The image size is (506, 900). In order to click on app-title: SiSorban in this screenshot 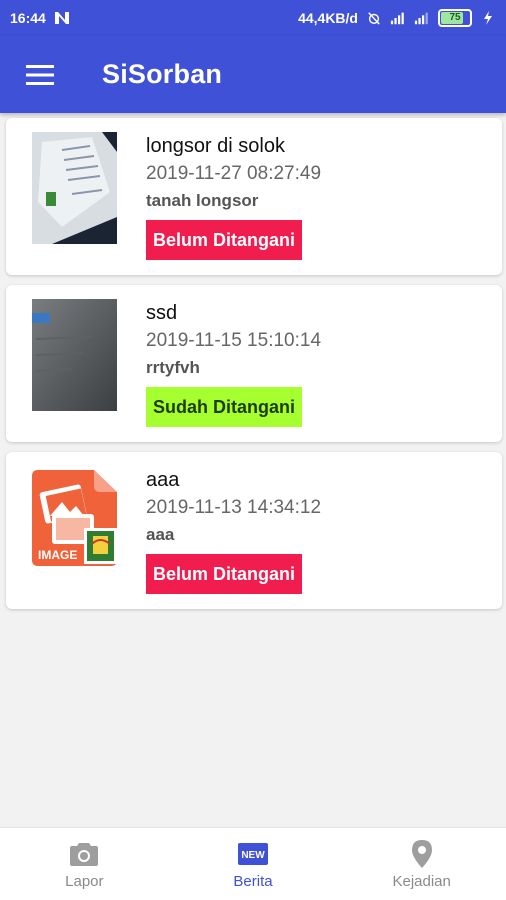, I will do `click(162, 74)`.